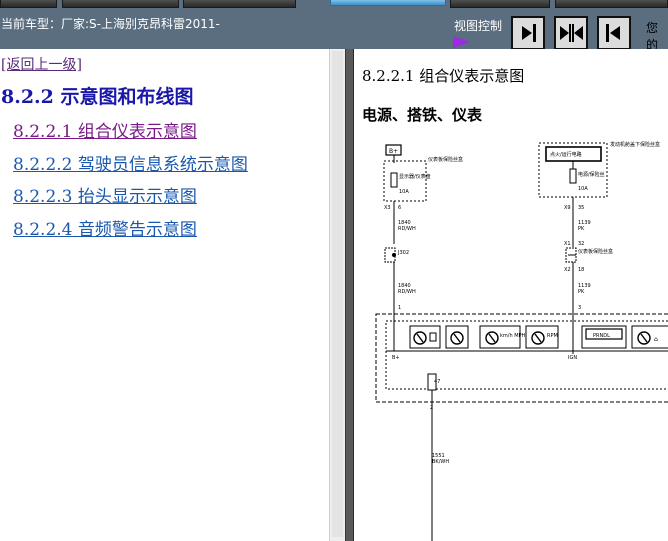  I want to click on right-pin-top: 35, so click(581, 208).